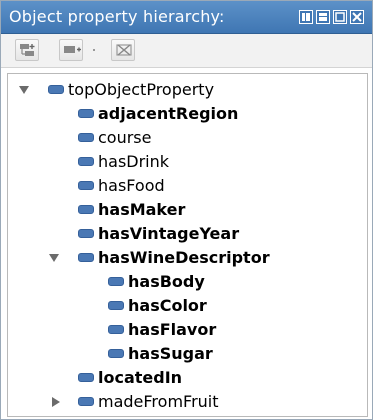  What do you see at coordinates (71, 50) in the screenshot?
I see `add-sibling-property-button` at bounding box center [71, 50].